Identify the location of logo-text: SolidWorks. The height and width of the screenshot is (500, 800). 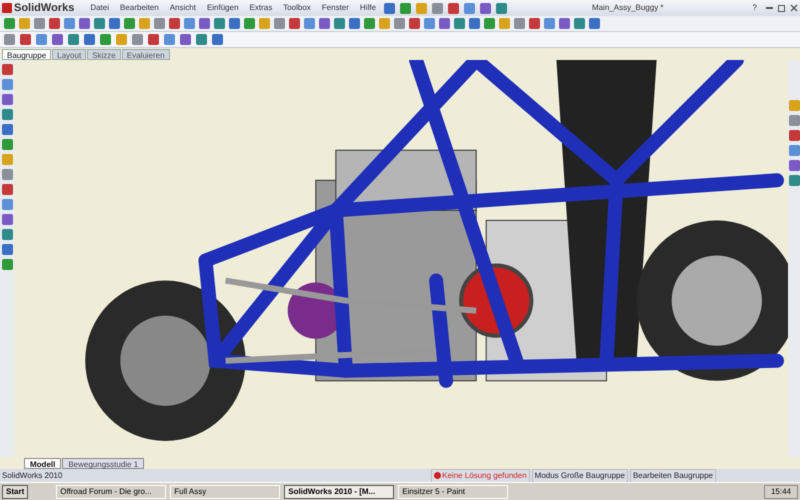
(44, 8).